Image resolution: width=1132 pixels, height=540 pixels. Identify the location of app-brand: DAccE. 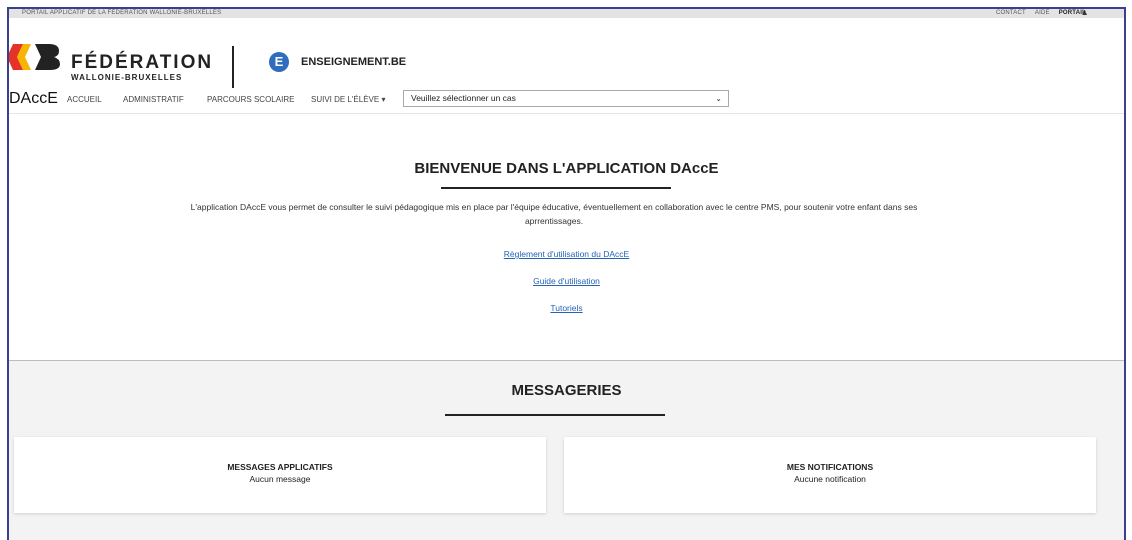
(33, 99).